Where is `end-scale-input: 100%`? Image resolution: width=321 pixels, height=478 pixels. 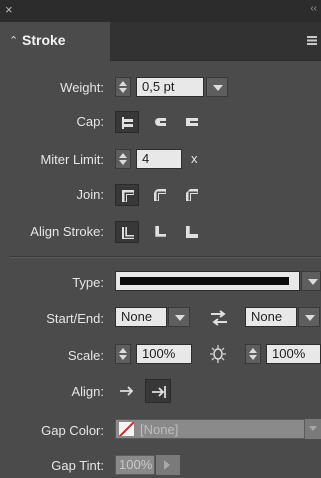
end-scale-input: 100% is located at coordinates (293, 354).